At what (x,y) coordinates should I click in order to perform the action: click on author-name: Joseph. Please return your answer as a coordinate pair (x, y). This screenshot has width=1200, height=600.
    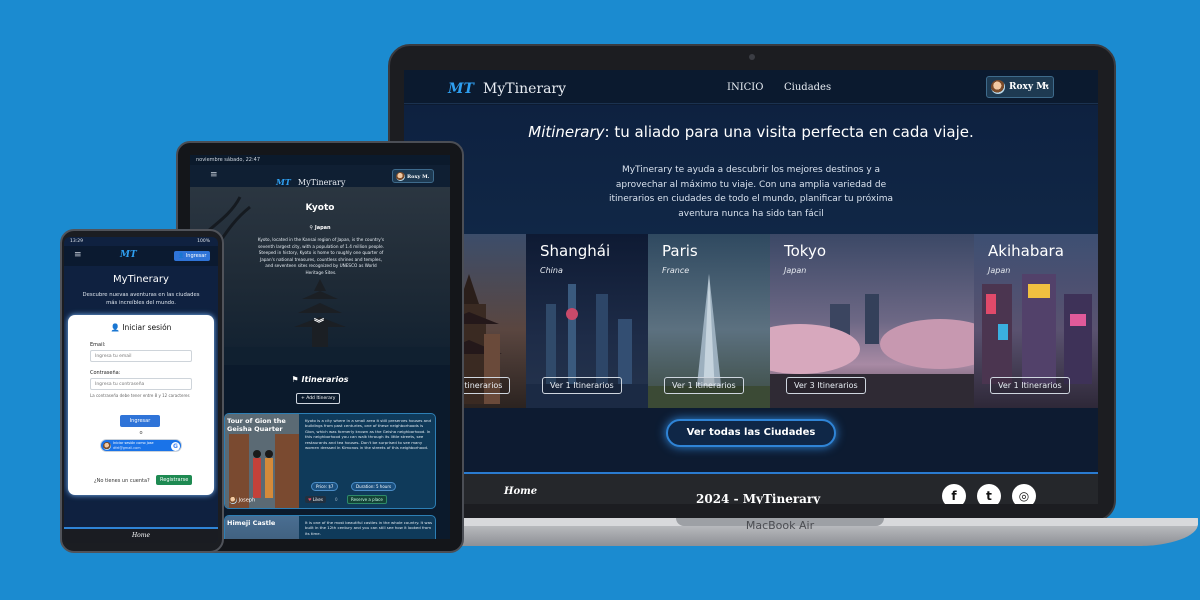
    Looking at the image, I should click on (247, 500).